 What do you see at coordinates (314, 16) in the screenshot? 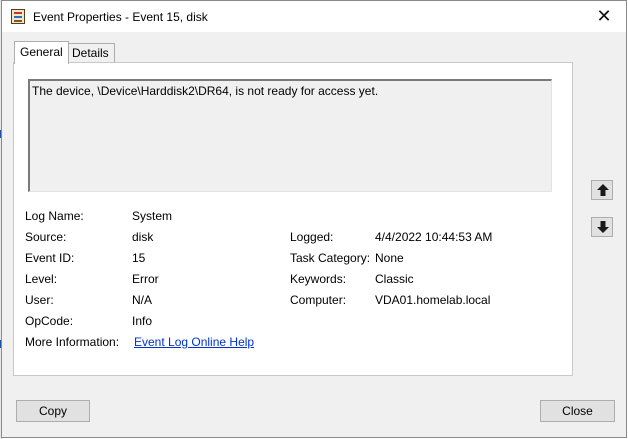
I see `title-bar: Event Properties - Event 15, disk ✕` at bounding box center [314, 16].